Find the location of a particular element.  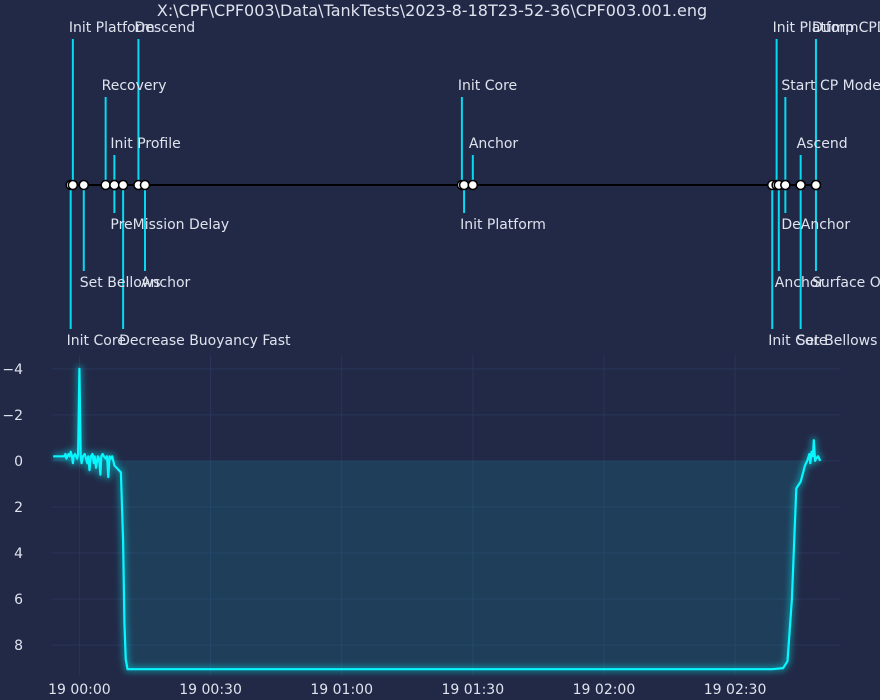

event-label: Surface Ops is located at coordinates (846, 283).